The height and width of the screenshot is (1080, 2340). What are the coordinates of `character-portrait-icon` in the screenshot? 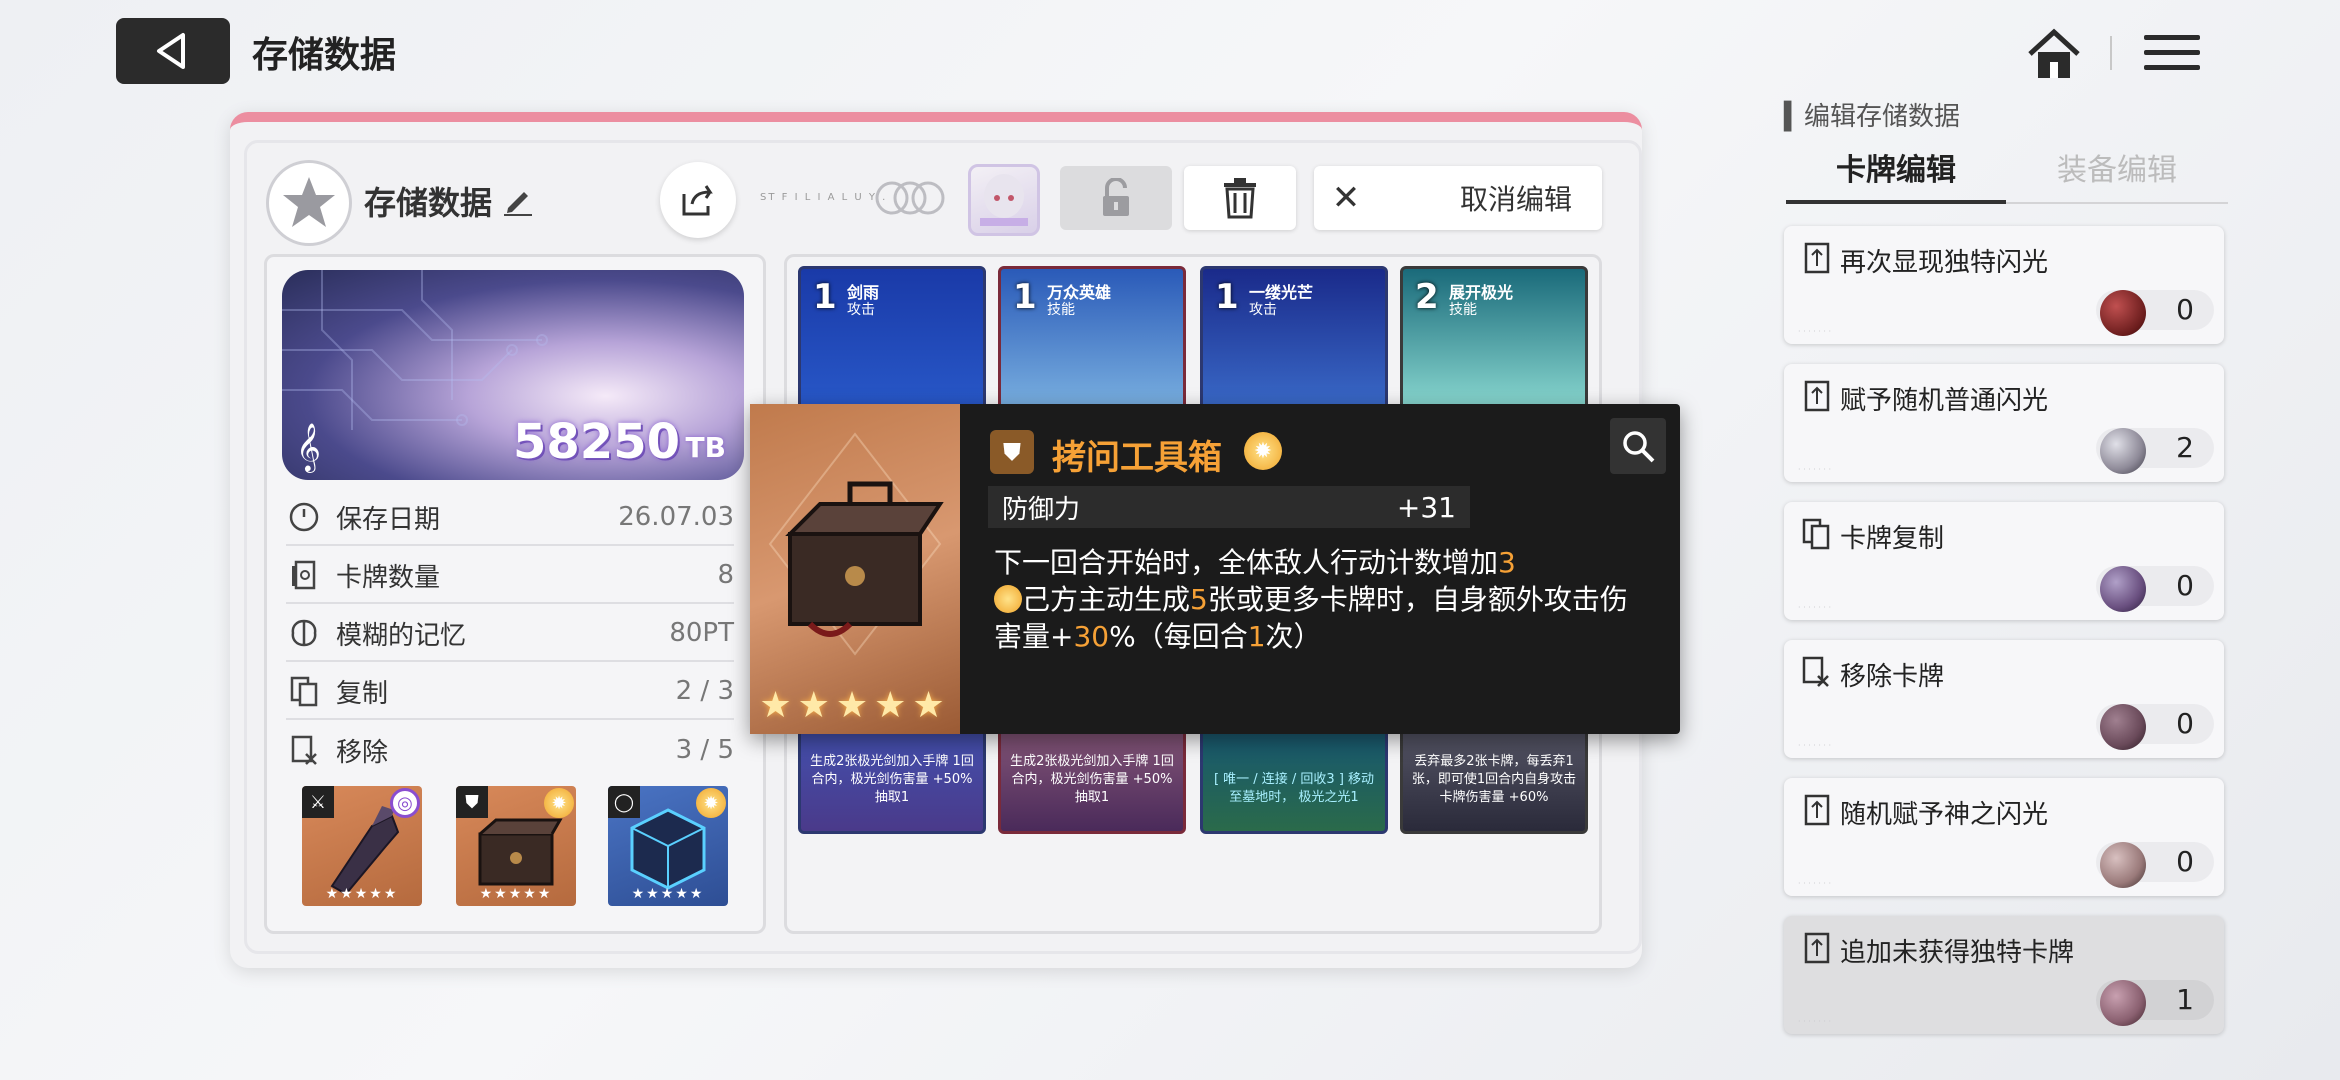 It's located at (1004, 200).